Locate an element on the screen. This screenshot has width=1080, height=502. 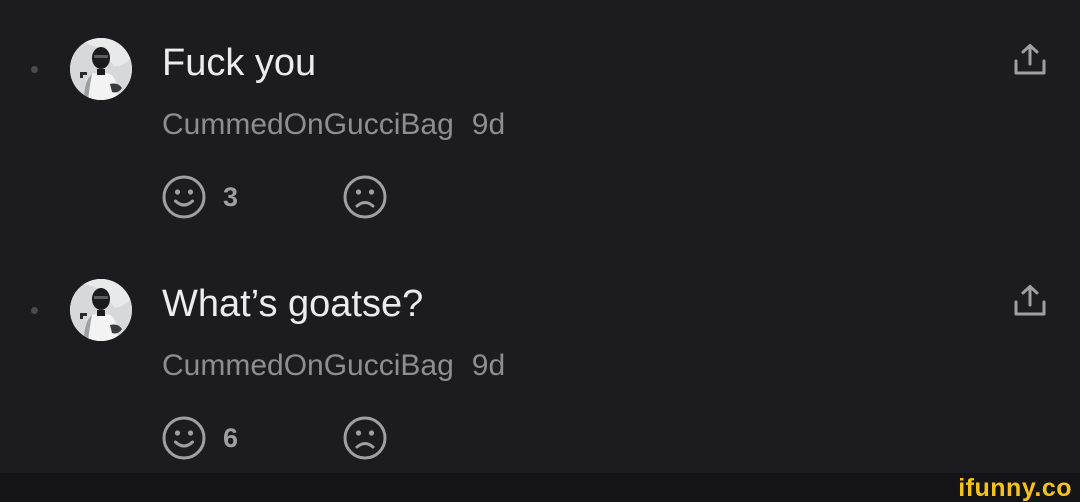
smile-count: 6 is located at coordinates (231, 438).